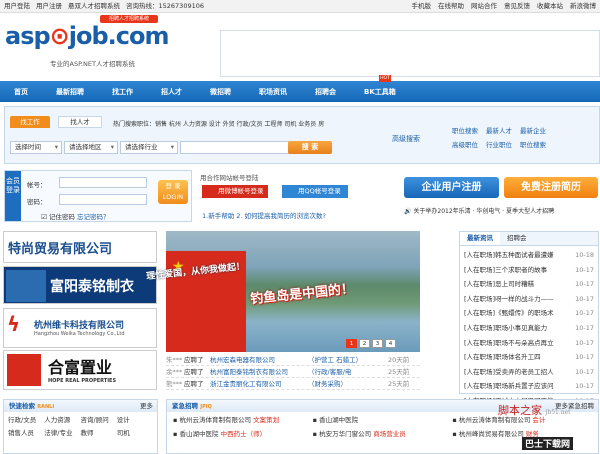  I want to click on forgot-password-link: 忘记密码？, so click(93, 217).